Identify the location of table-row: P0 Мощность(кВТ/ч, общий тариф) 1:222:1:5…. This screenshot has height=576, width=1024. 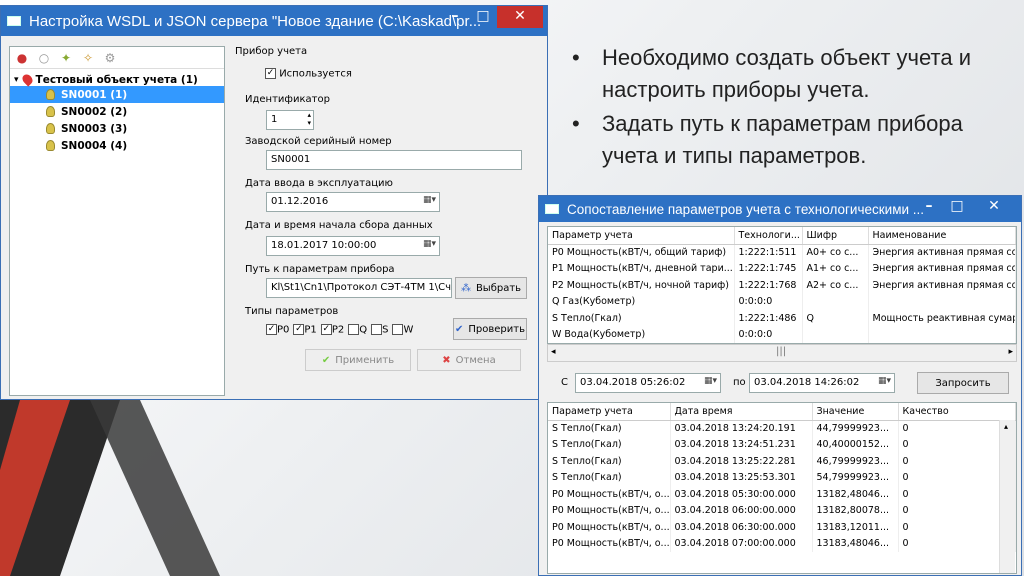
(782, 252).